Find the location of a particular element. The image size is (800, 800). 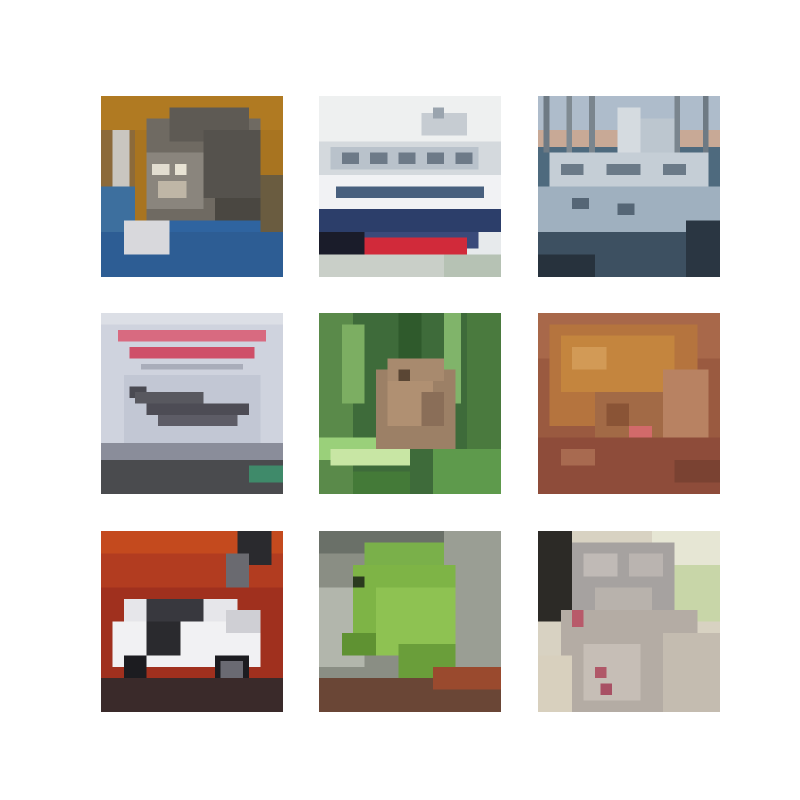

automobile-image is located at coordinates (192, 621).